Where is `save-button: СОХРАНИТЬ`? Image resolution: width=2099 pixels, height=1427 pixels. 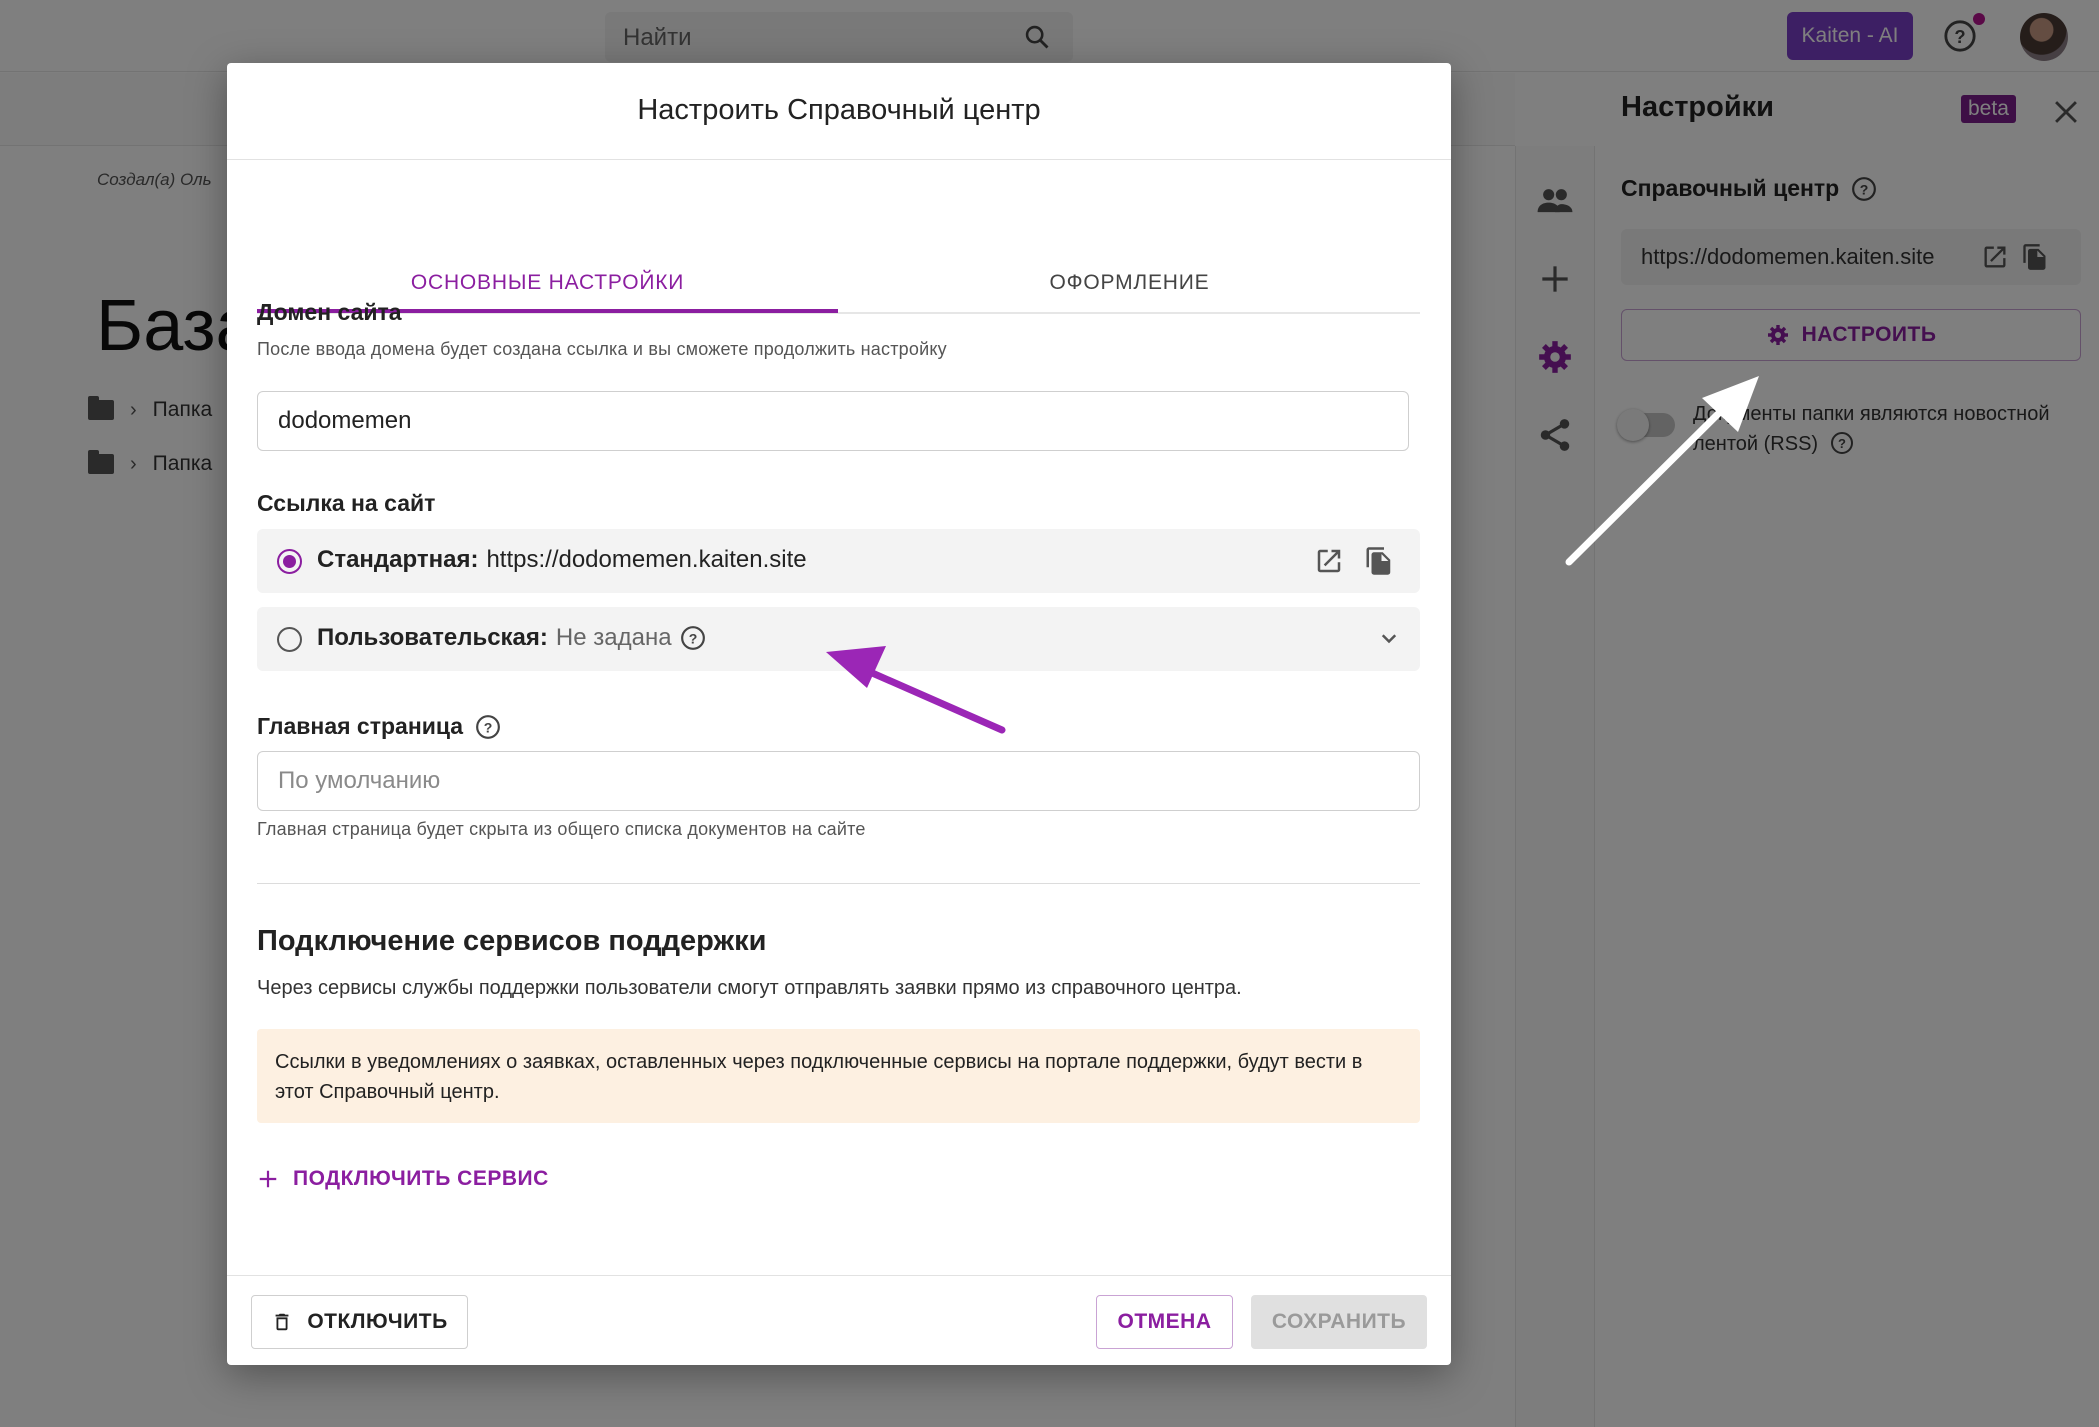
save-button: СОХРАНИТЬ is located at coordinates (1339, 1322).